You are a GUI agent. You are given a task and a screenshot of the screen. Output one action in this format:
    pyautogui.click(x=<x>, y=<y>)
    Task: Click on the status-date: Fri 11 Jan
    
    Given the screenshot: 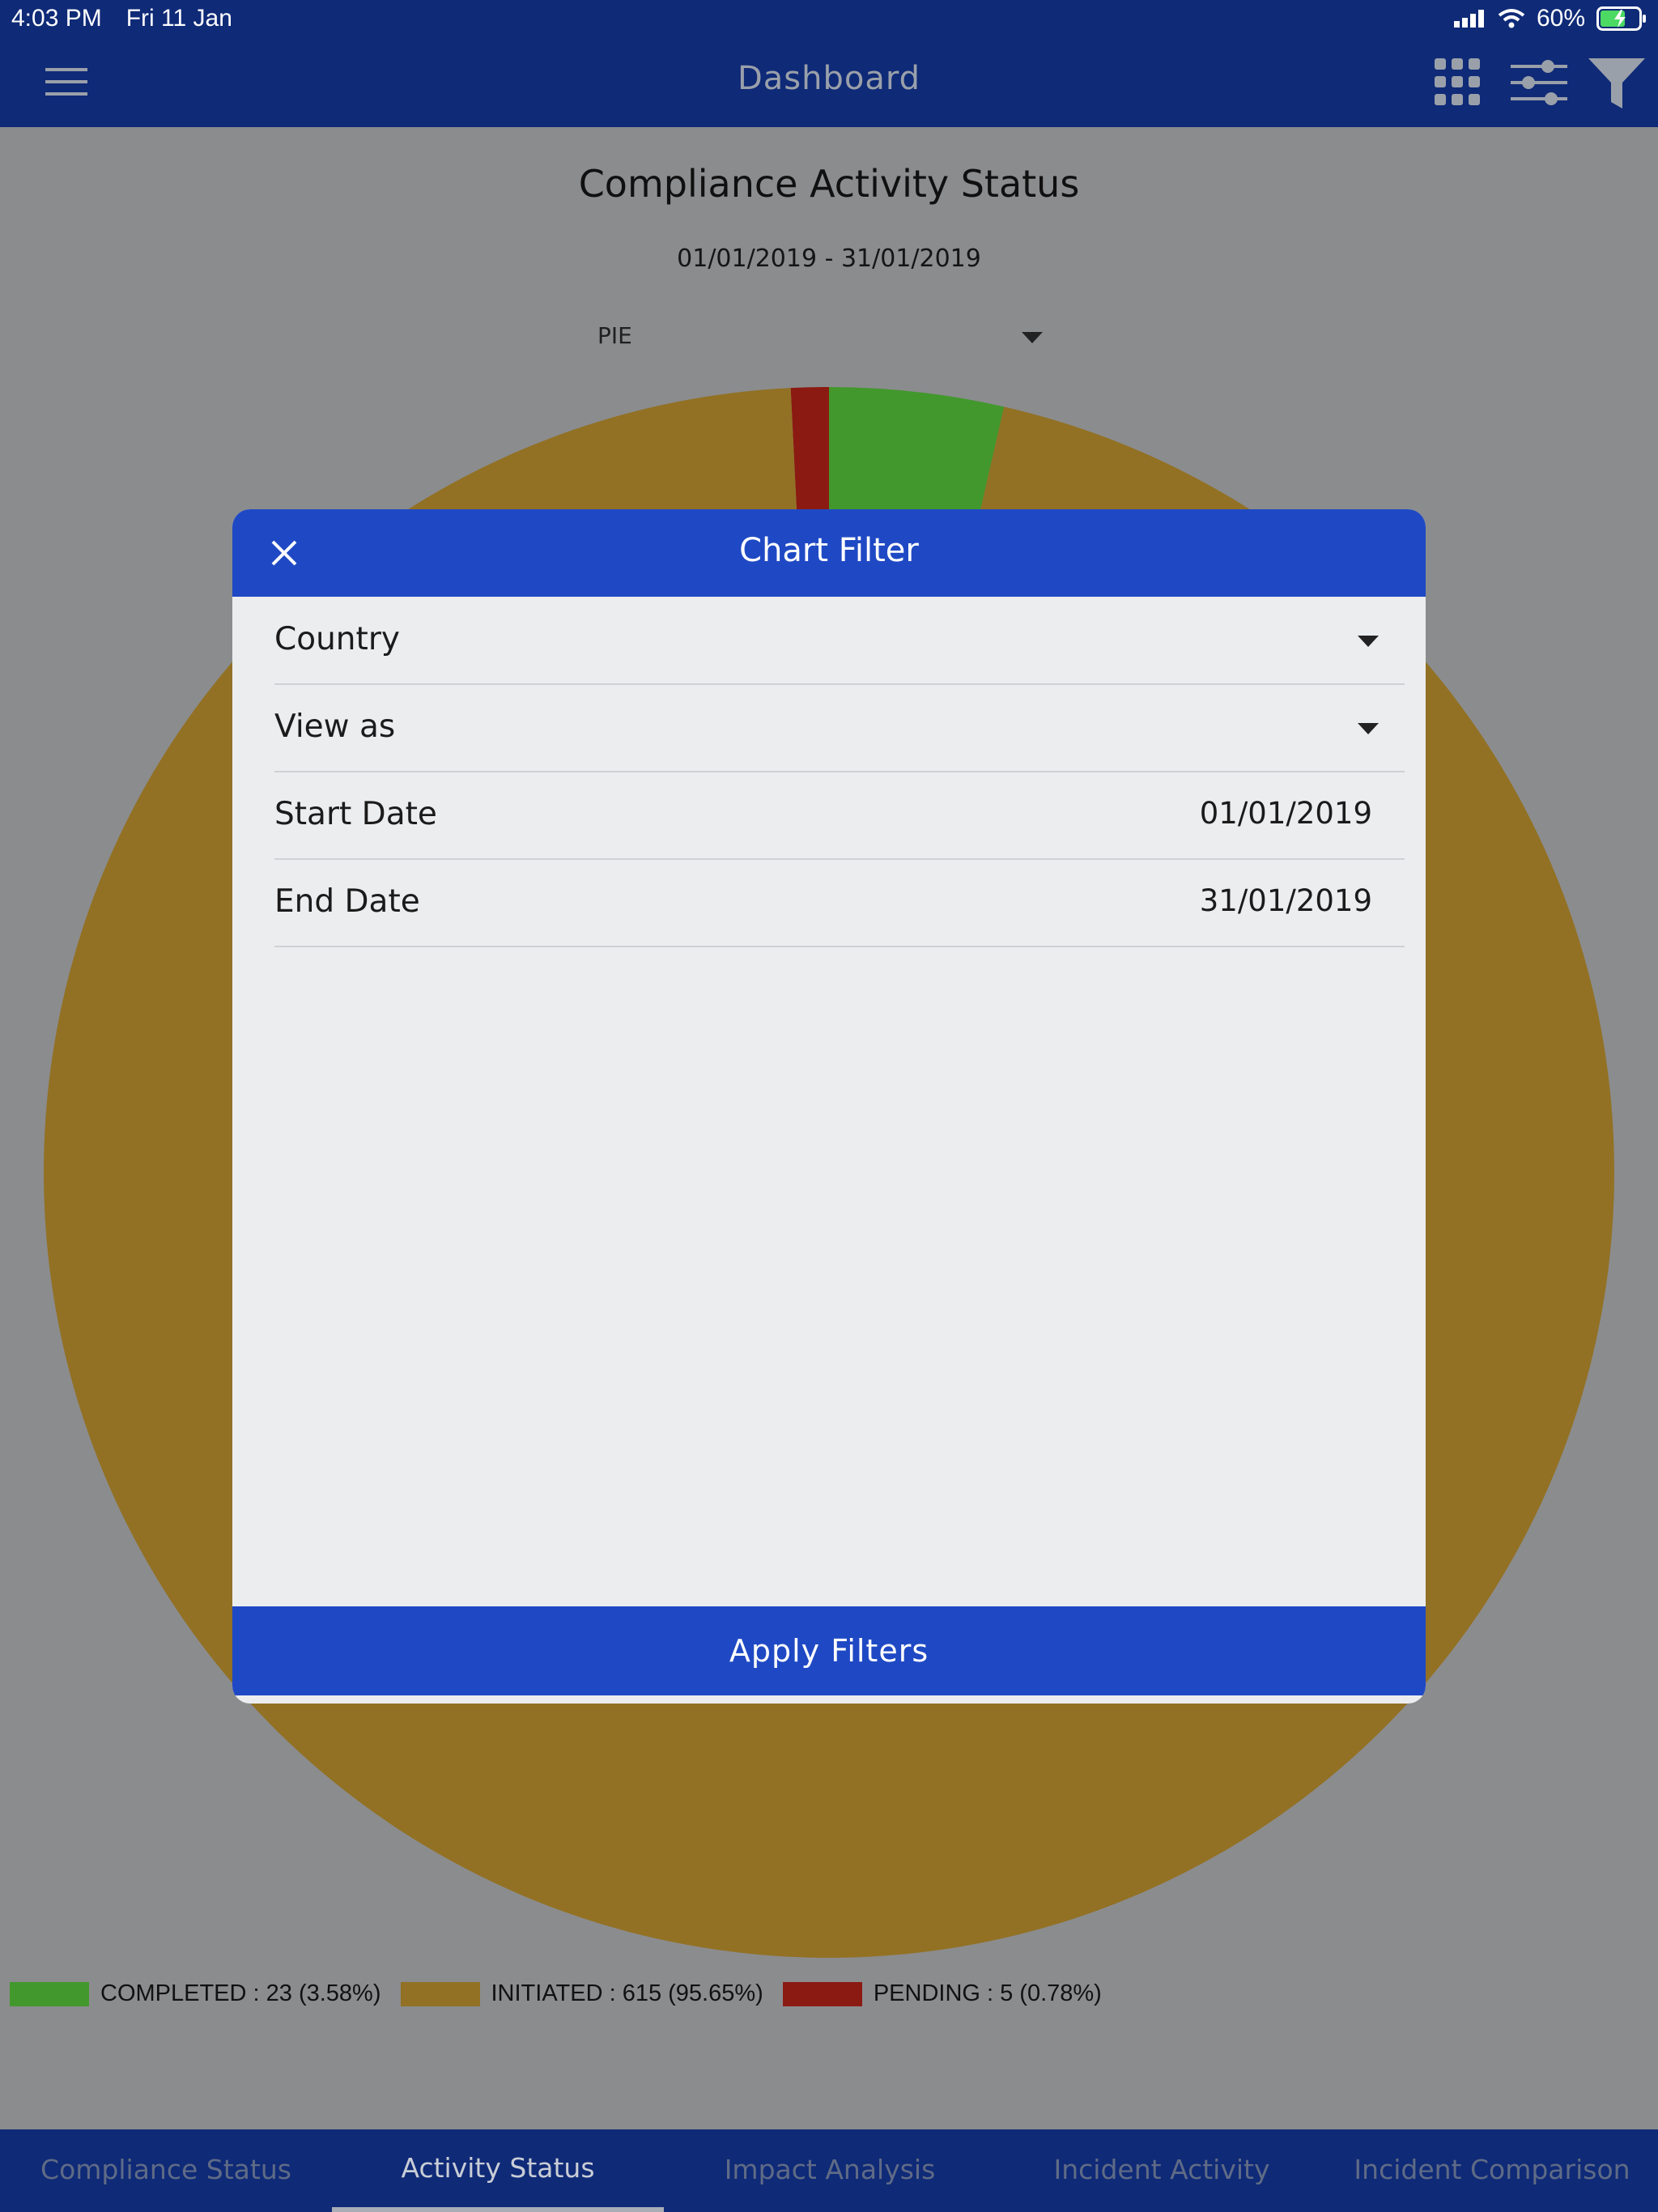 What is the action you would take?
    pyautogui.click(x=178, y=19)
    